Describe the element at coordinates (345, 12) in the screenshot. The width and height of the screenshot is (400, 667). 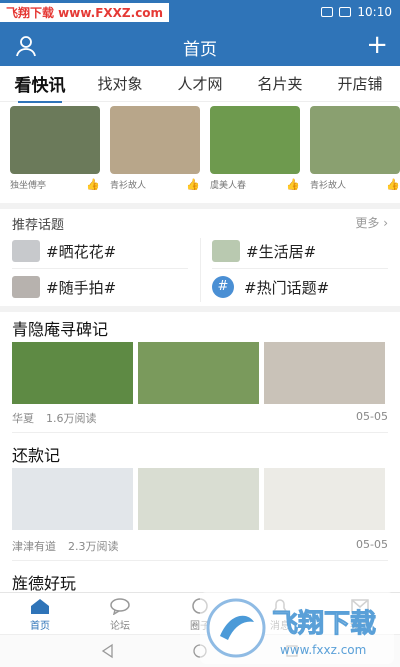
I see `battery-icon` at that location.